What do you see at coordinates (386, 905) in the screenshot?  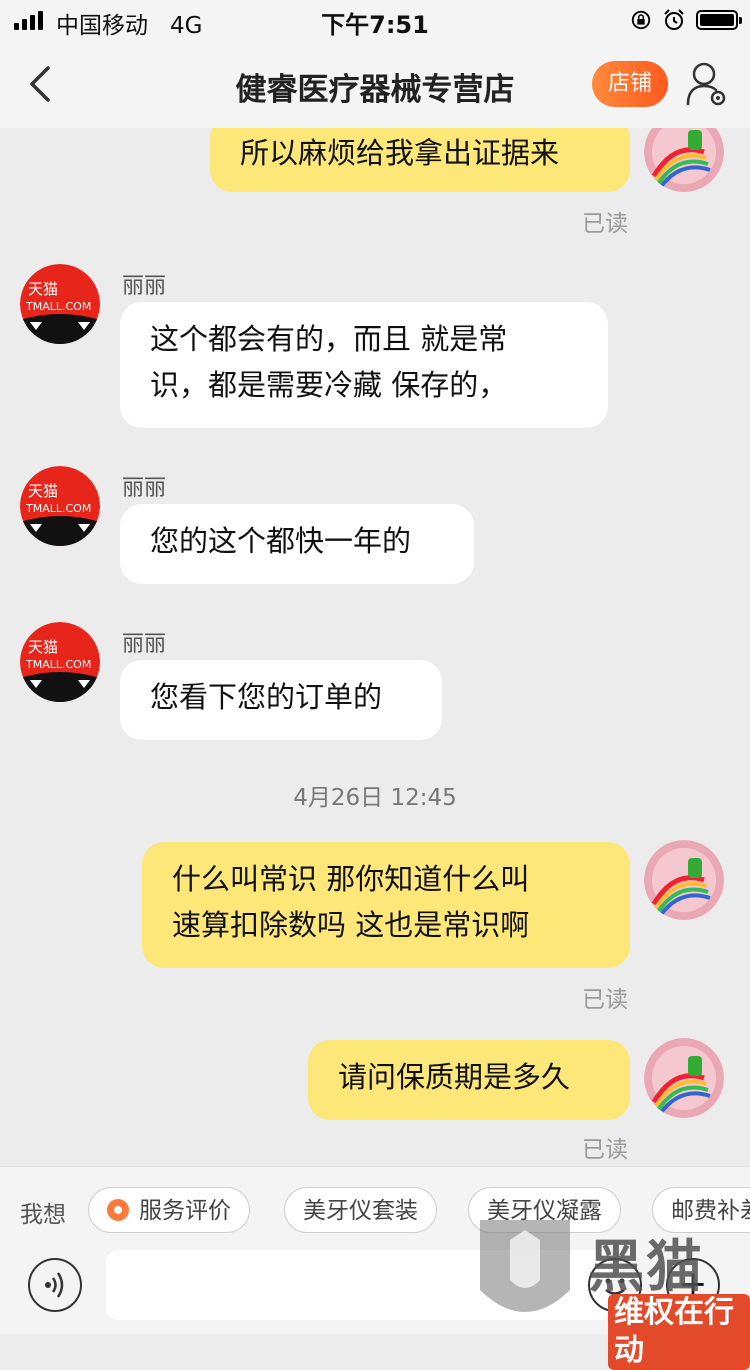 I see `my-message-bubble: 什么叫常识 那你知道什么叫 速算扣除数吗 这也是常识啊` at bounding box center [386, 905].